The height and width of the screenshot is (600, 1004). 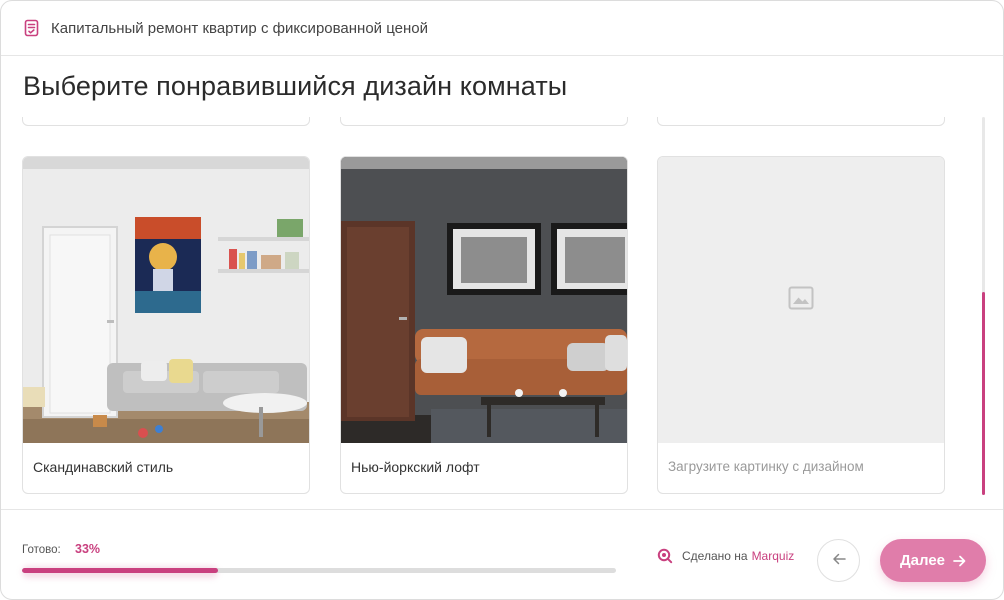 I want to click on next-button-label: Далее, so click(x=922, y=560).